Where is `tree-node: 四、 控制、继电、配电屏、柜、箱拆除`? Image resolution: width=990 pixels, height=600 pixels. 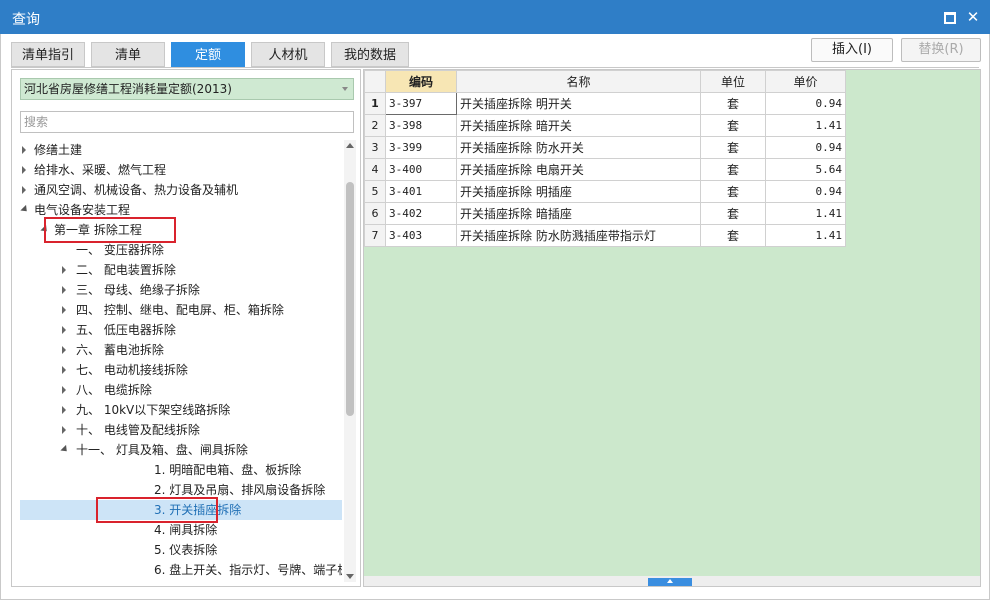
tree-node: 四、 控制、继电、配电屏、柜、箱拆除 is located at coordinates (181, 310).